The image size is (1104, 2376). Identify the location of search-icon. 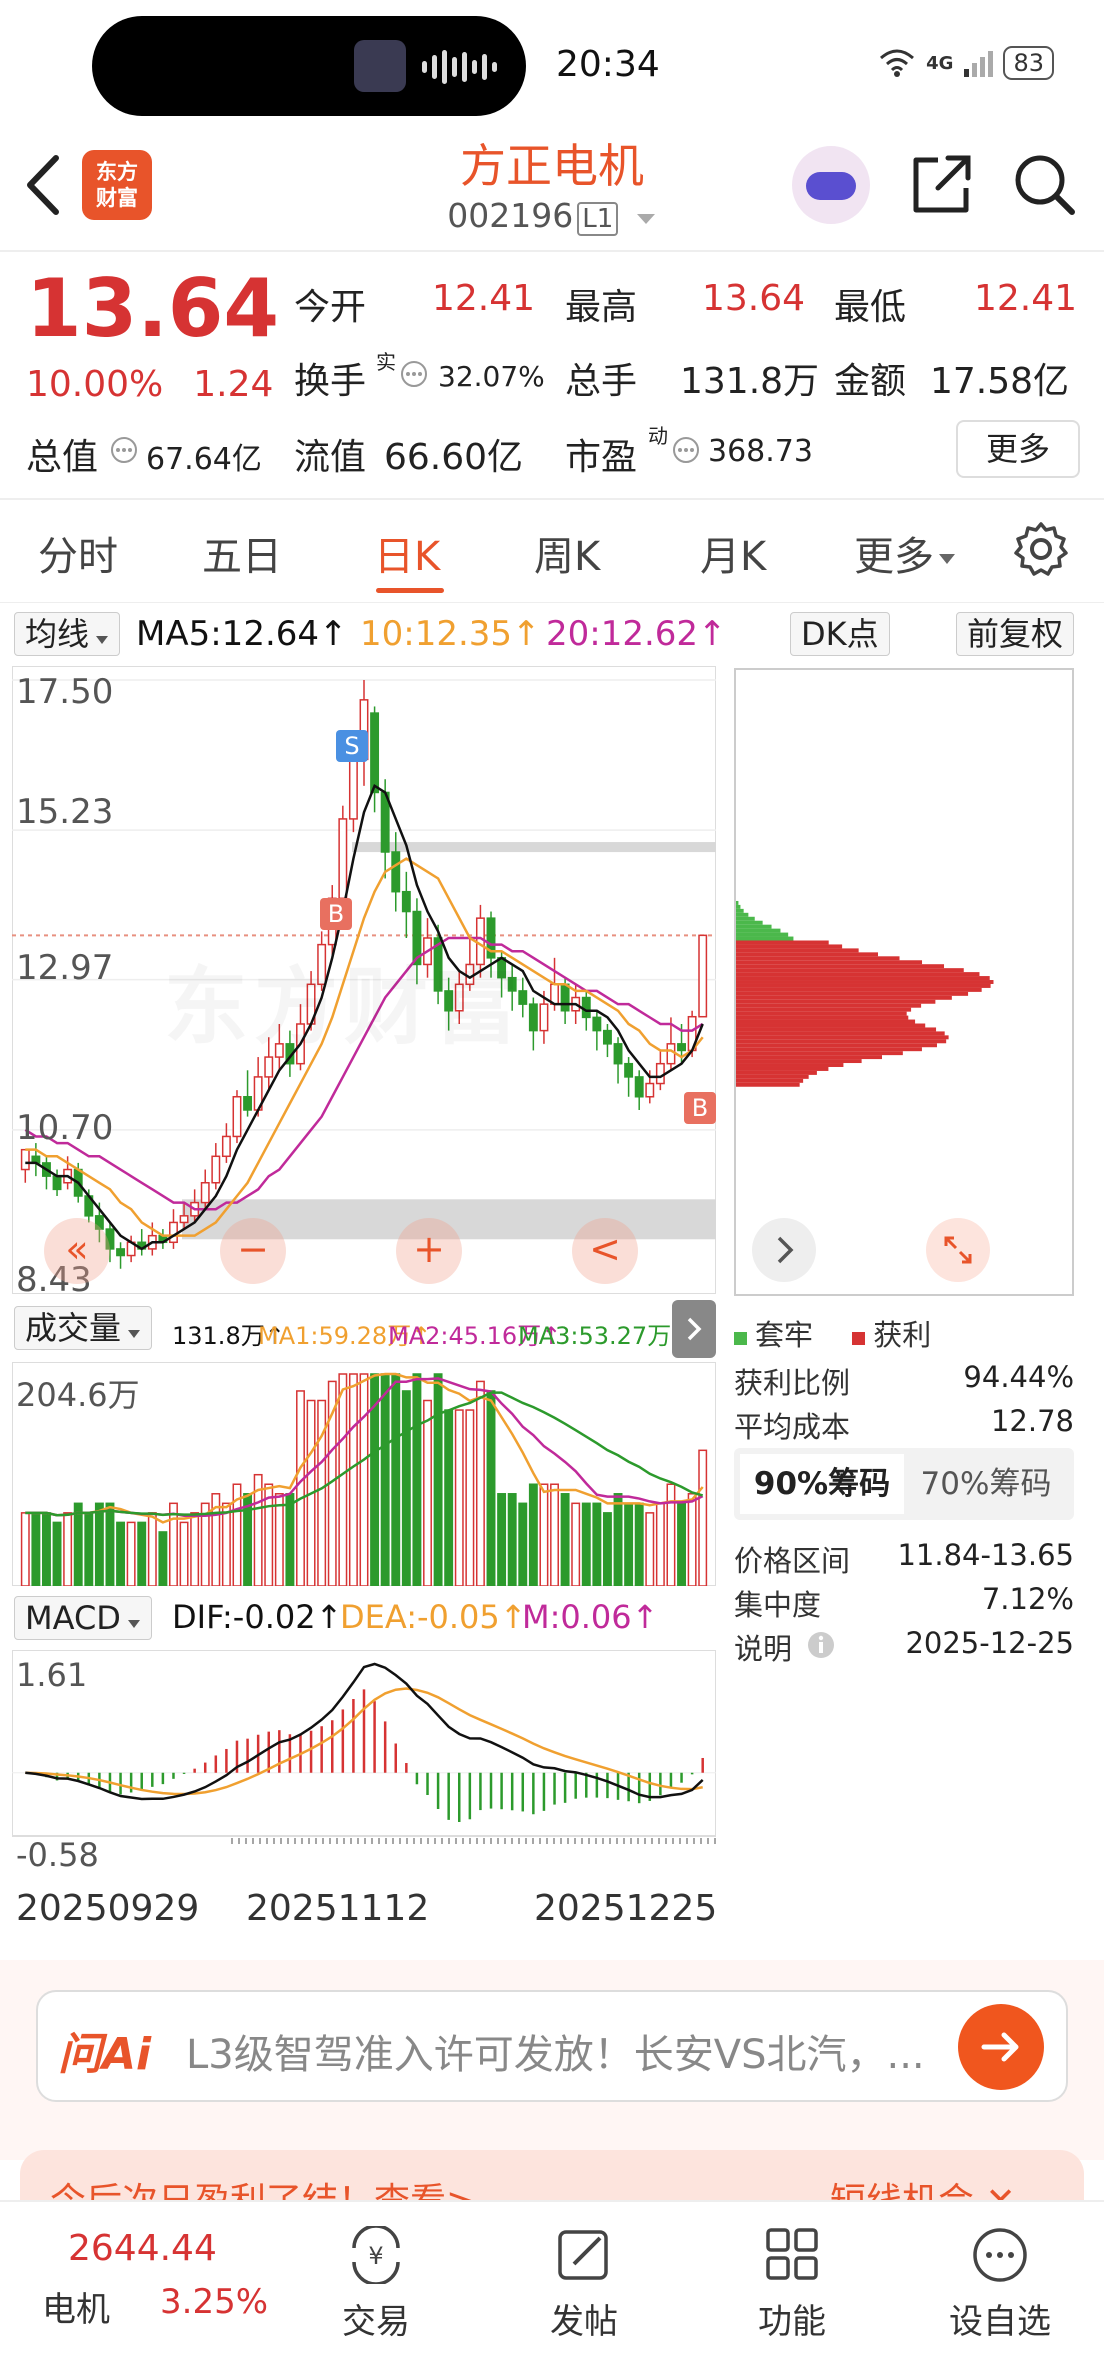
(1044, 184).